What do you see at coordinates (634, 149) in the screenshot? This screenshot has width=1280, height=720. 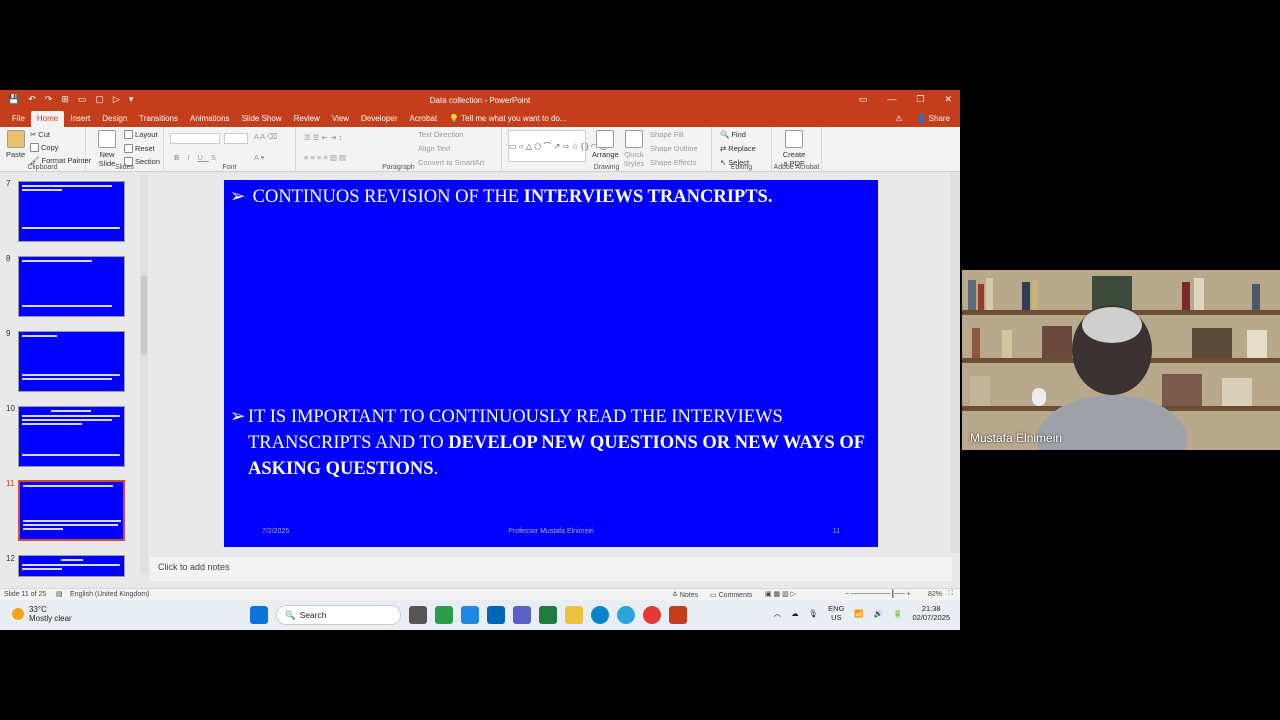 I see `quick-styles-button: Quick Styles` at bounding box center [634, 149].